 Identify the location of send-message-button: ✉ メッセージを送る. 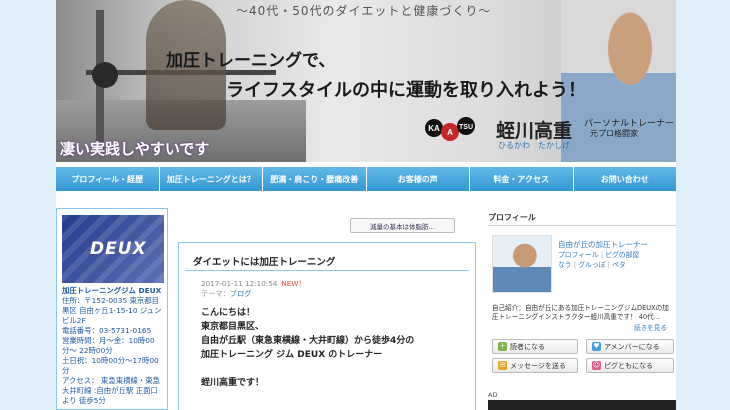
(535, 365).